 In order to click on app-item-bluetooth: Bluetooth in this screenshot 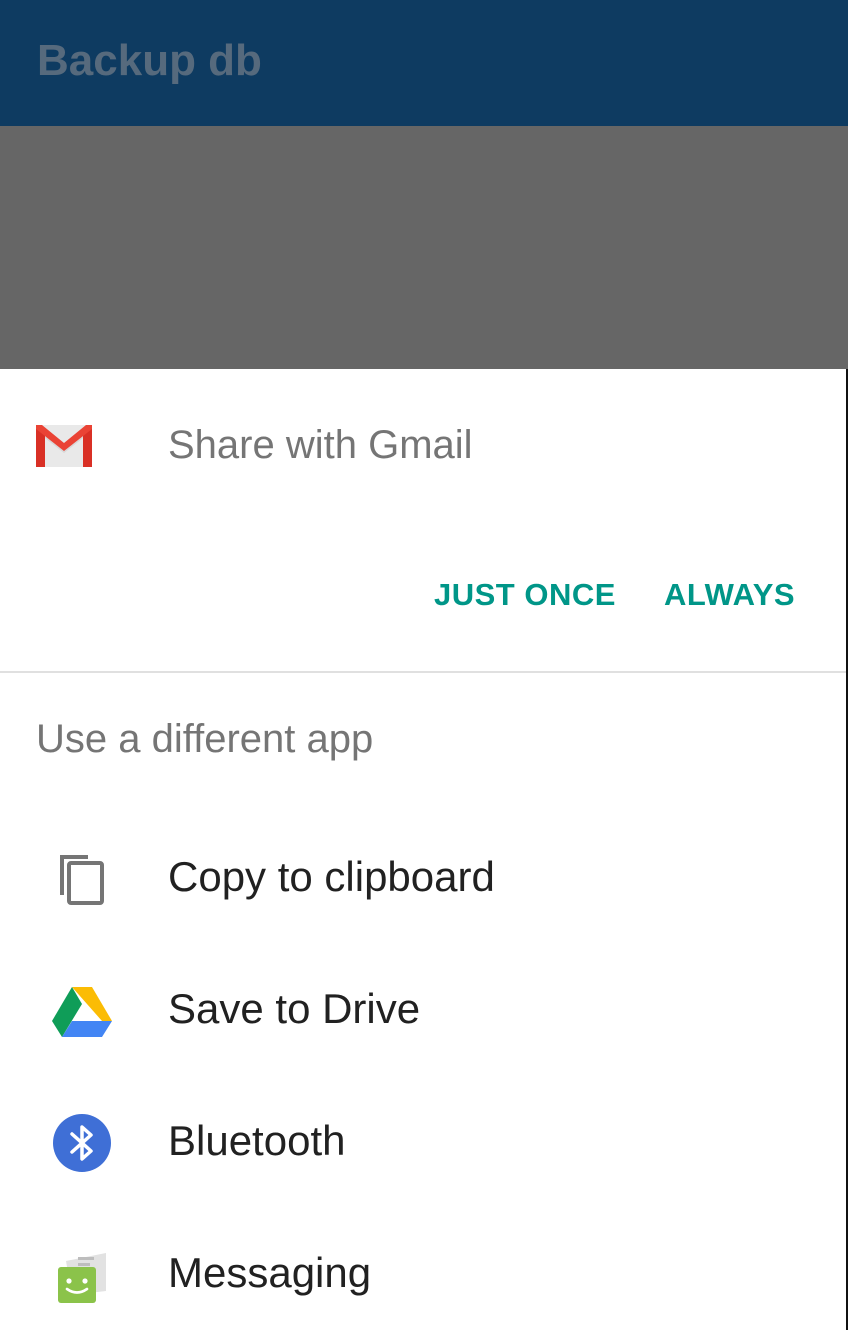, I will do `click(423, 1137)`.